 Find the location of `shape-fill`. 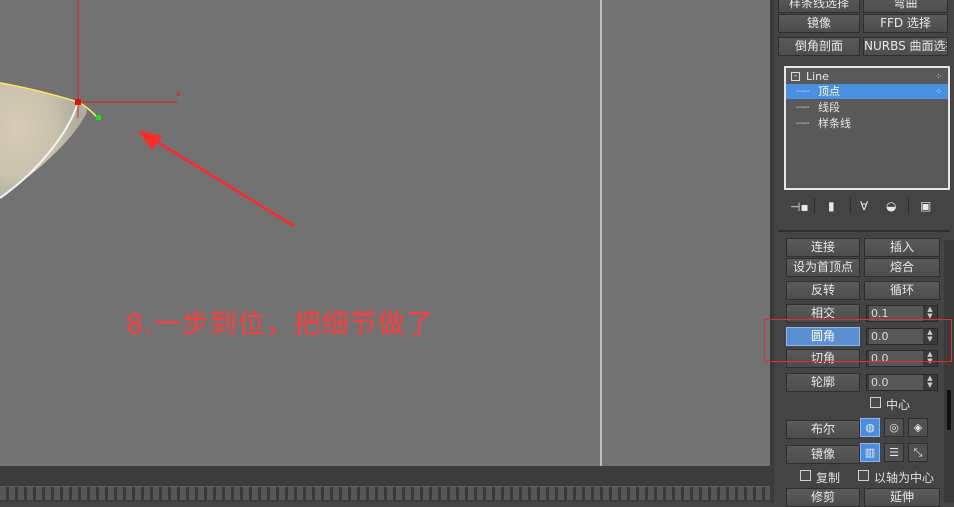

shape-fill is located at coordinates (43, 140).